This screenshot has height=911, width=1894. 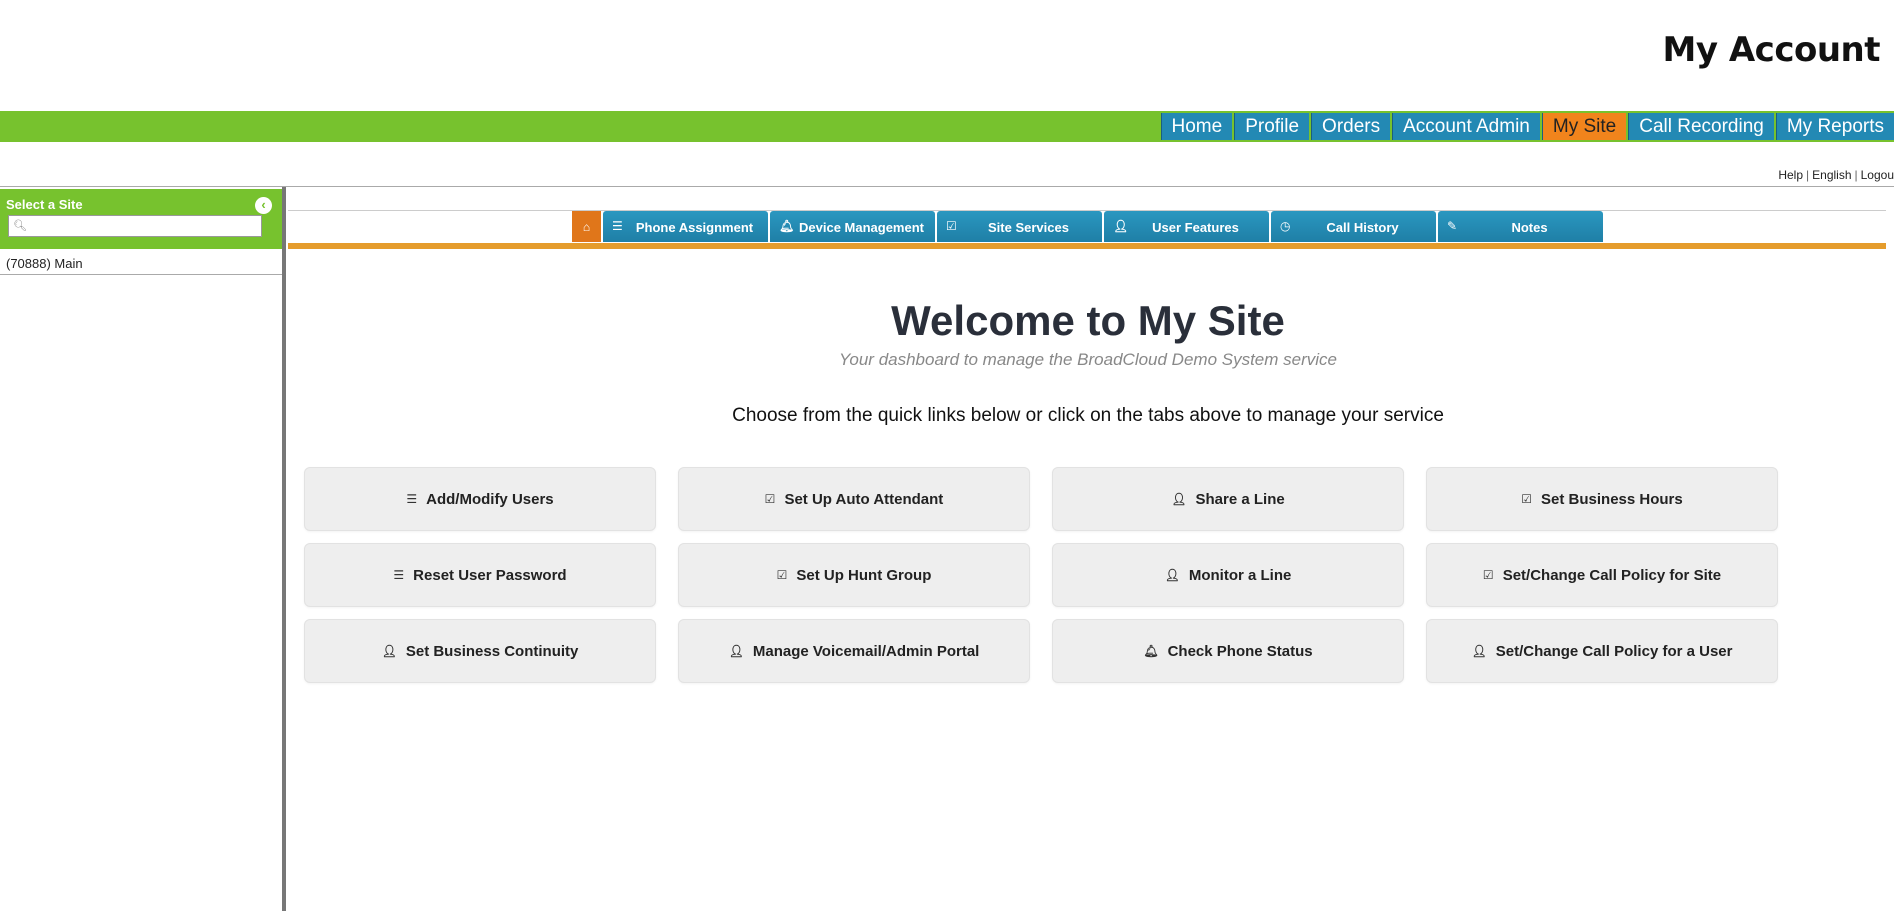 I want to click on site-list-item: (70888) Main, so click(x=141, y=262).